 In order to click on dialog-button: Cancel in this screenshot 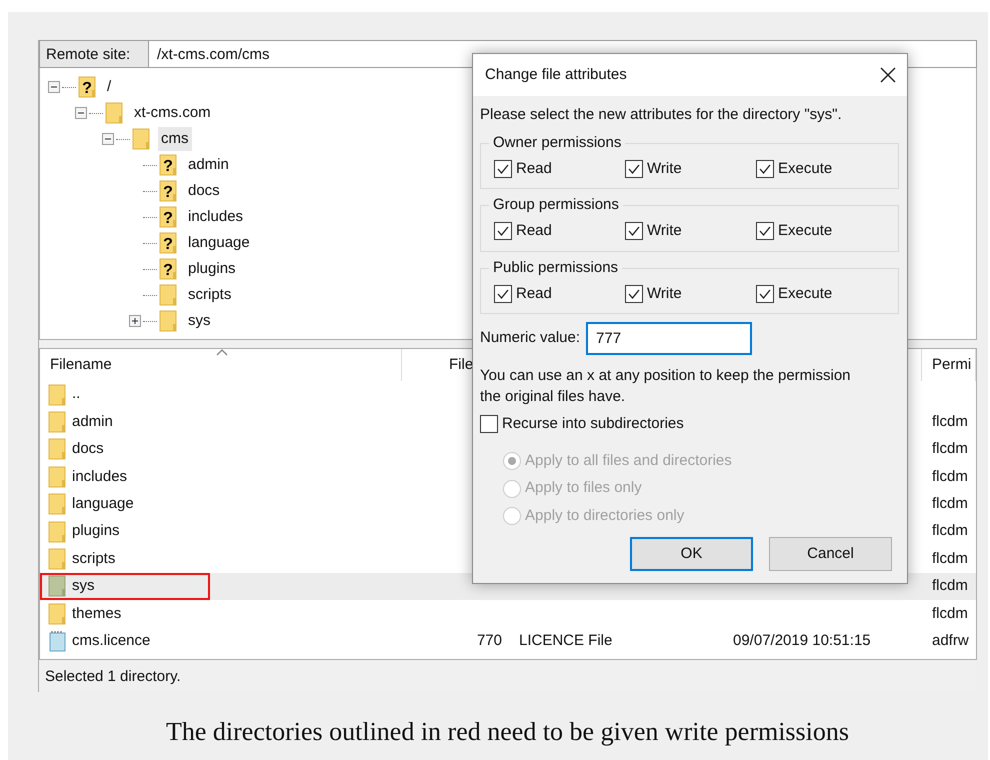, I will do `click(830, 554)`.